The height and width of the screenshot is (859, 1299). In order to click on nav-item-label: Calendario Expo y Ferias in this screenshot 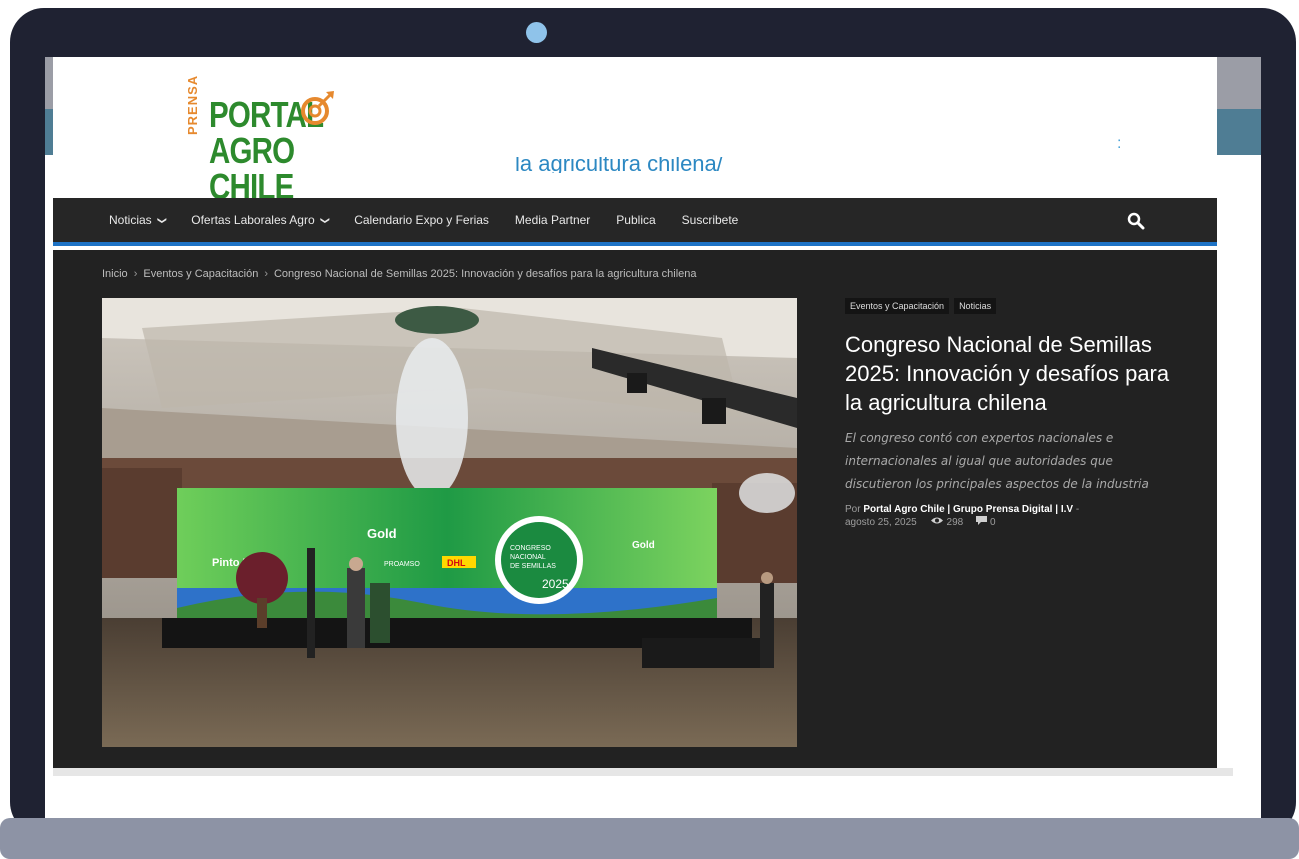, I will do `click(421, 220)`.